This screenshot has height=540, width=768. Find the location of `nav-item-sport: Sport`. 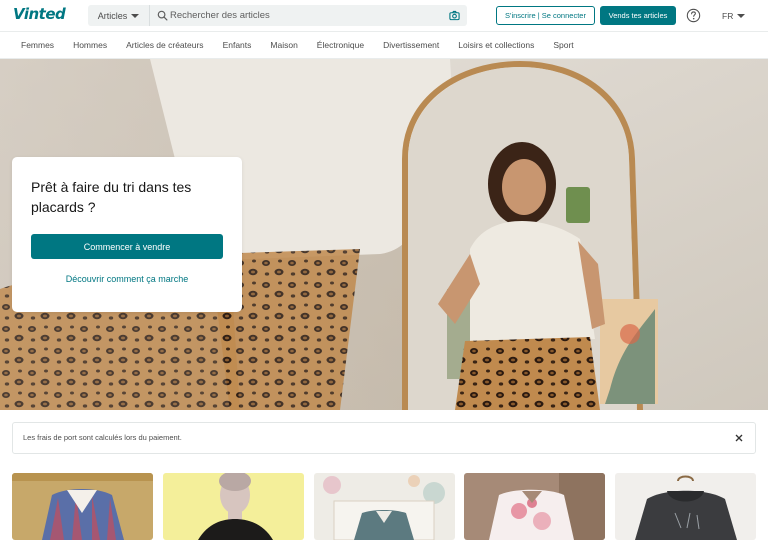

nav-item-sport: Sport is located at coordinates (563, 45).